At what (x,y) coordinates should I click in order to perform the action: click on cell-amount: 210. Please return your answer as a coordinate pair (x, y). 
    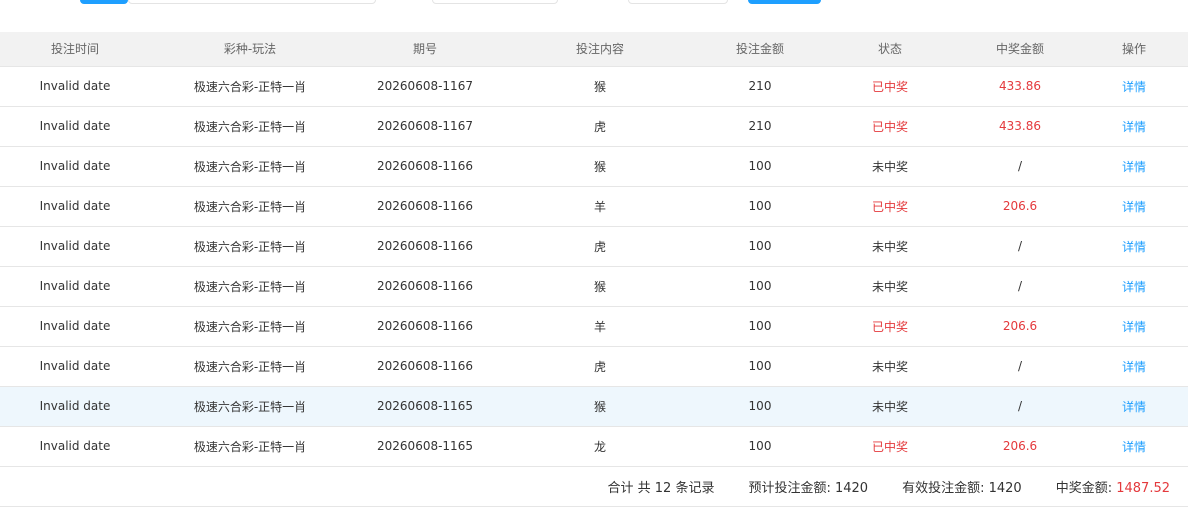
    Looking at the image, I should click on (760, 86).